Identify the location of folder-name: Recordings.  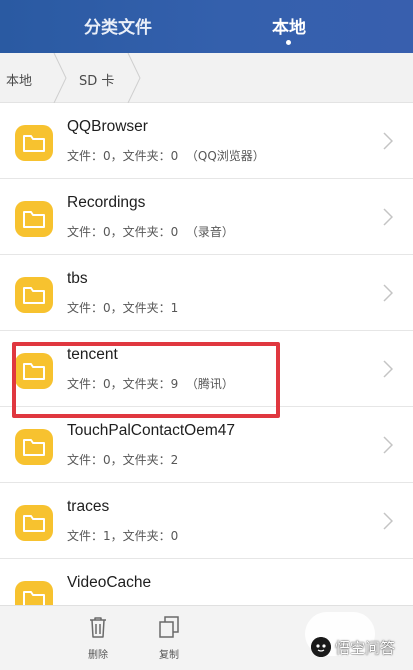
(106, 202).